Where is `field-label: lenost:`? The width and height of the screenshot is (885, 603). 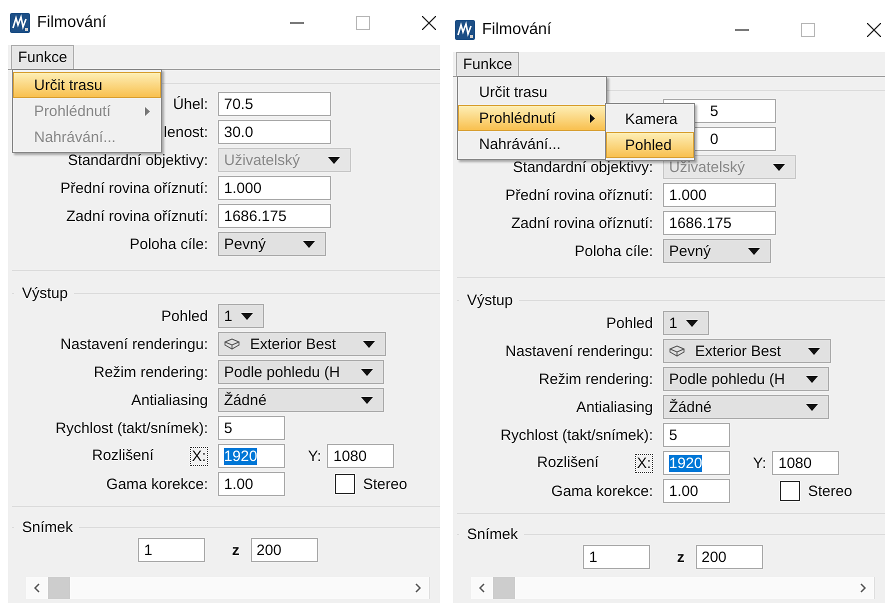
field-label: lenost: is located at coordinates (186, 132).